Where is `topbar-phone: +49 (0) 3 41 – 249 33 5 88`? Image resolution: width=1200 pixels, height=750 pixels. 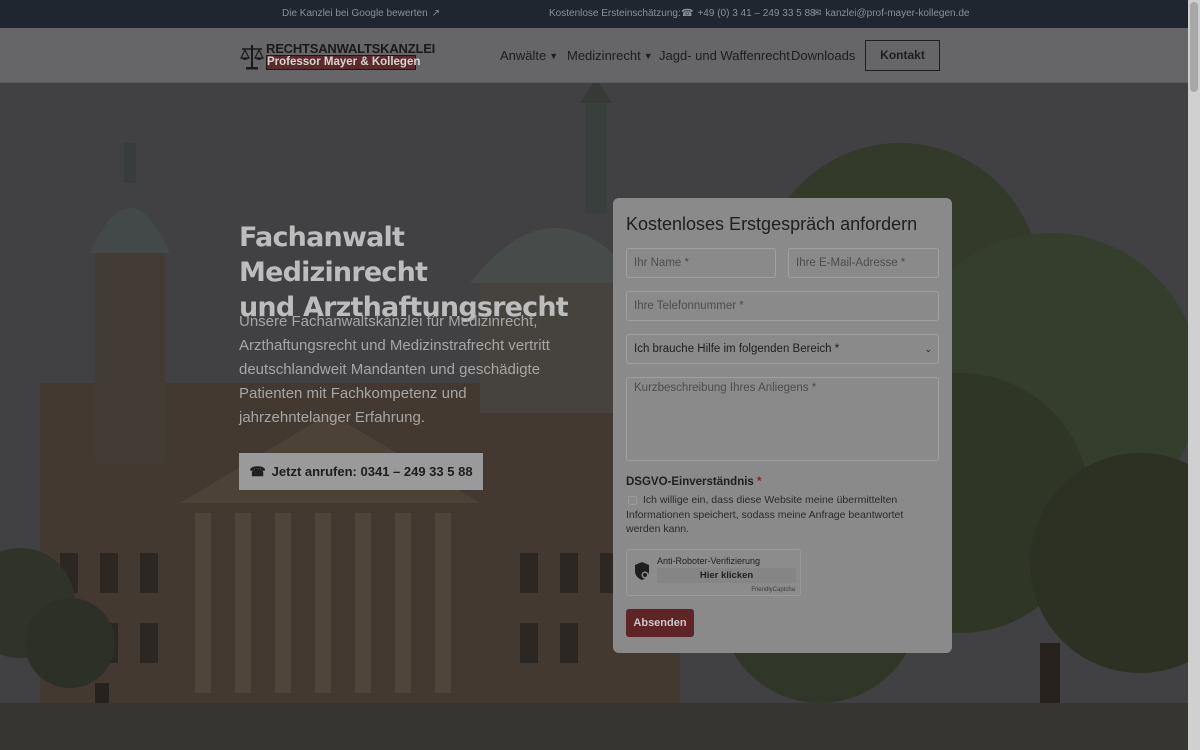
topbar-phone: +49 (0) 3 41 – 249 33 5 88 is located at coordinates (756, 13).